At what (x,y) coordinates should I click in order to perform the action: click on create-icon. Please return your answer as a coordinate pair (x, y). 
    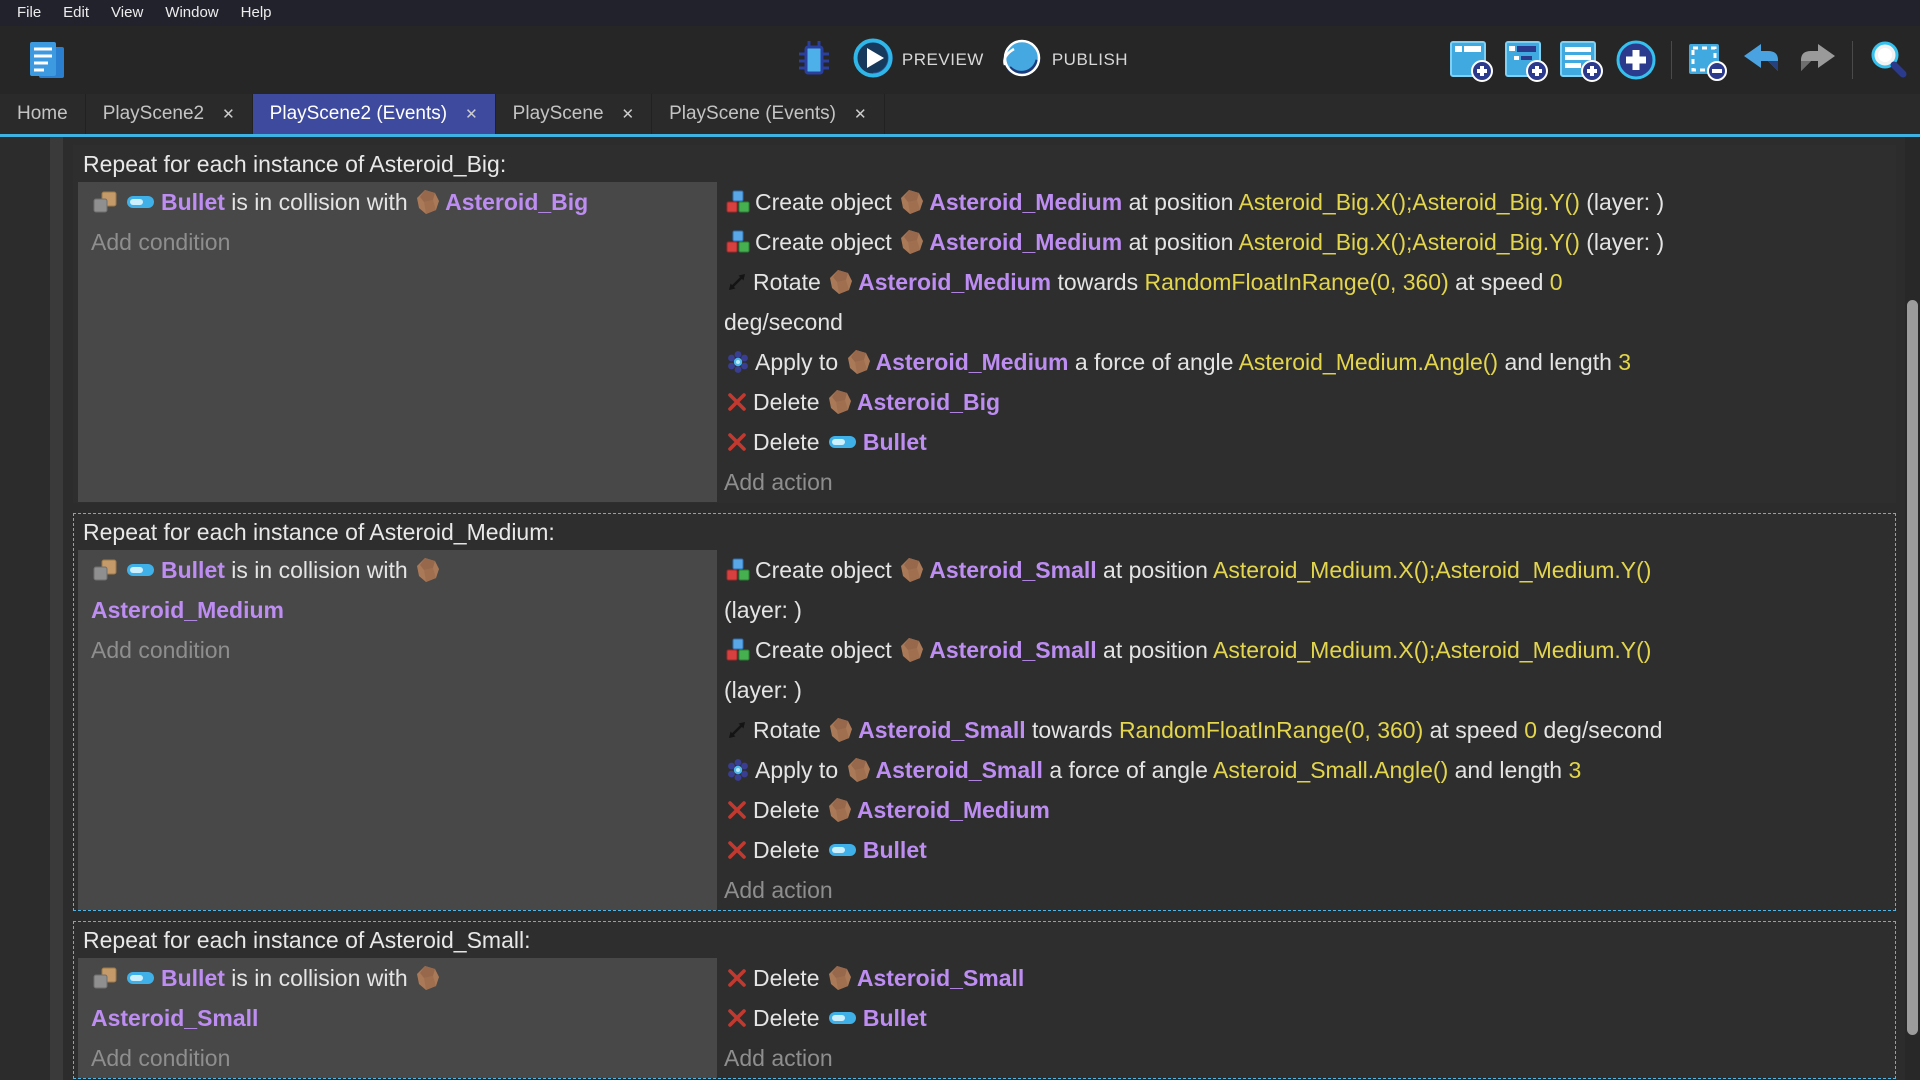
    Looking at the image, I should click on (738, 202).